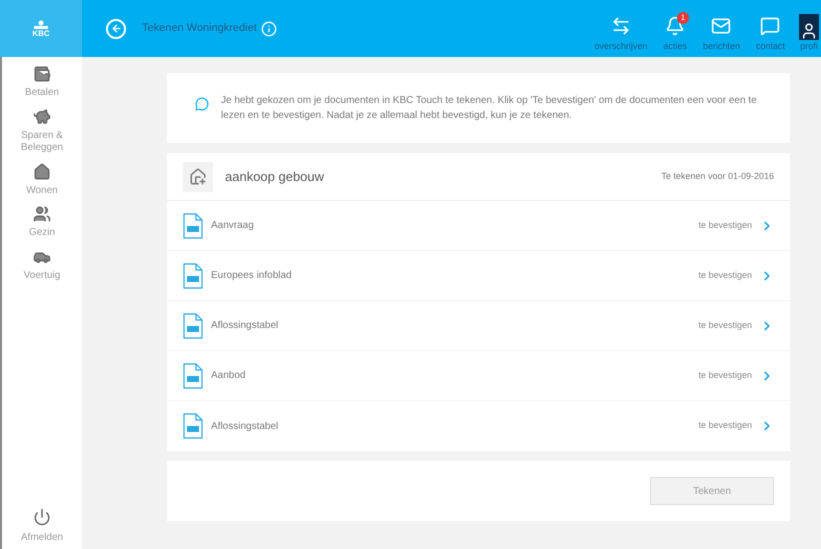 The height and width of the screenshot is (549, 821). What do you see at coordinates (620, 26) in the screenshot?
I see `arrows-icon` at bounding box center [620, 26].